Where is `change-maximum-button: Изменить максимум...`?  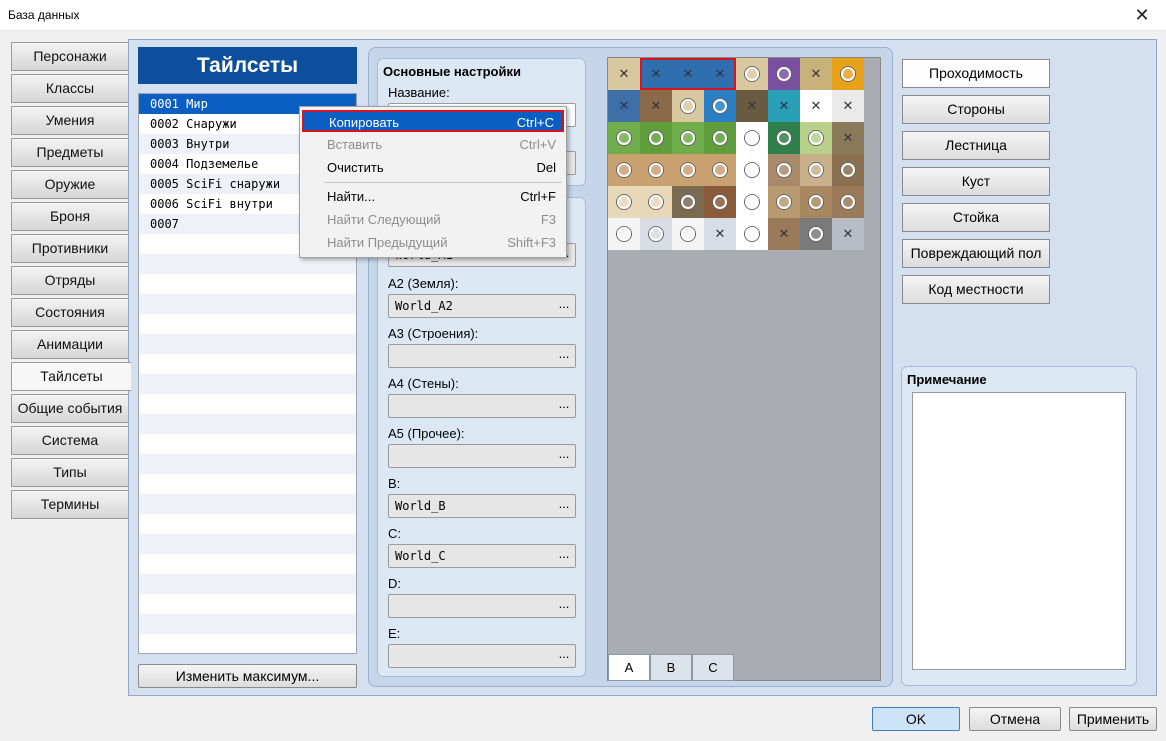
change-maximum-button: Изменить максимум... is located at coordinates (247, 676).